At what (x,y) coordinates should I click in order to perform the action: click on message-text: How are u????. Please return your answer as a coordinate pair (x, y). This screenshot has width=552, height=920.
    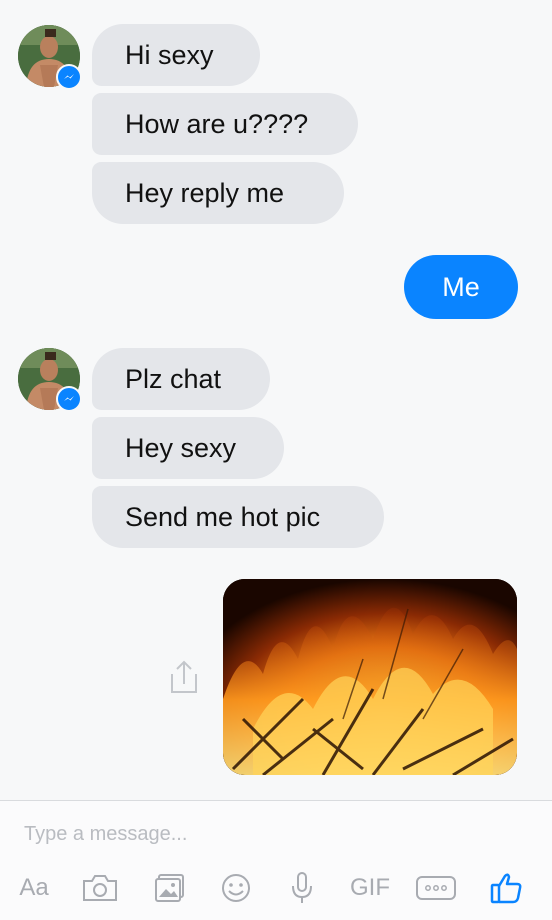
    Looking at the image, I should click on (217, 123).